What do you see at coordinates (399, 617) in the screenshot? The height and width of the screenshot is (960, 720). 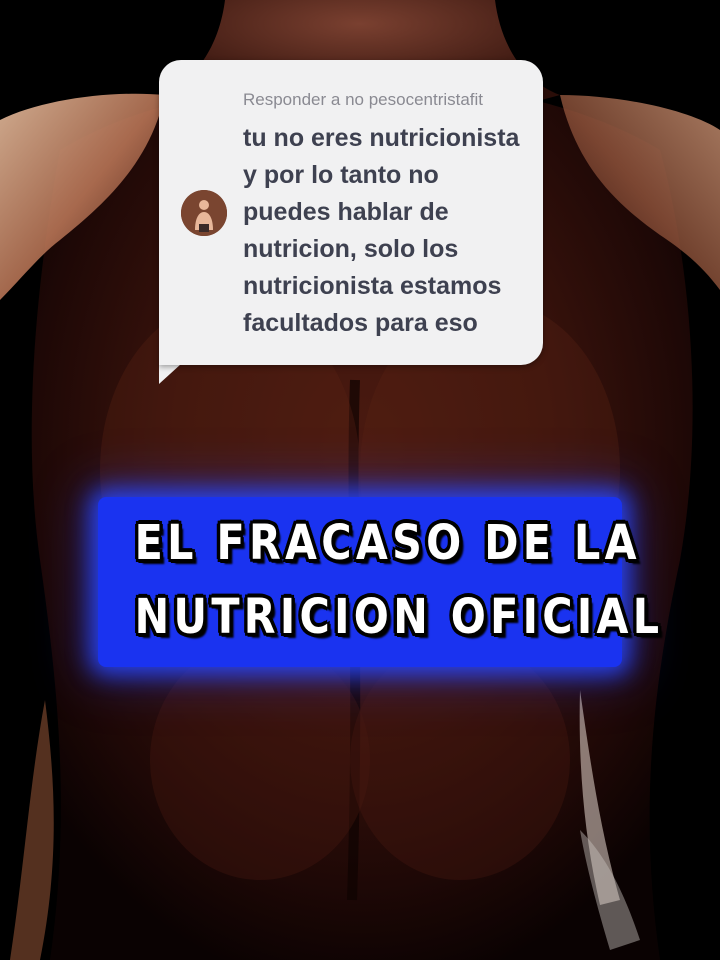 I see `title-line-2: NUTRICION OFICIAL` at bounding box center [399, 617].